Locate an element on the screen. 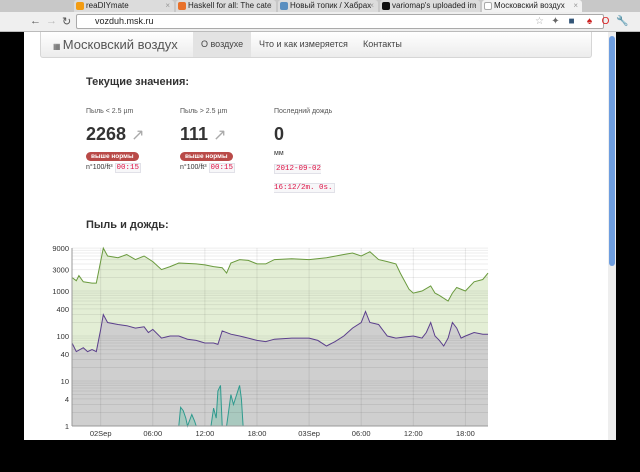 The height and width of the screenshot is (472, 640). y-tick-label: 1000 is located at coordinates (60, 291).